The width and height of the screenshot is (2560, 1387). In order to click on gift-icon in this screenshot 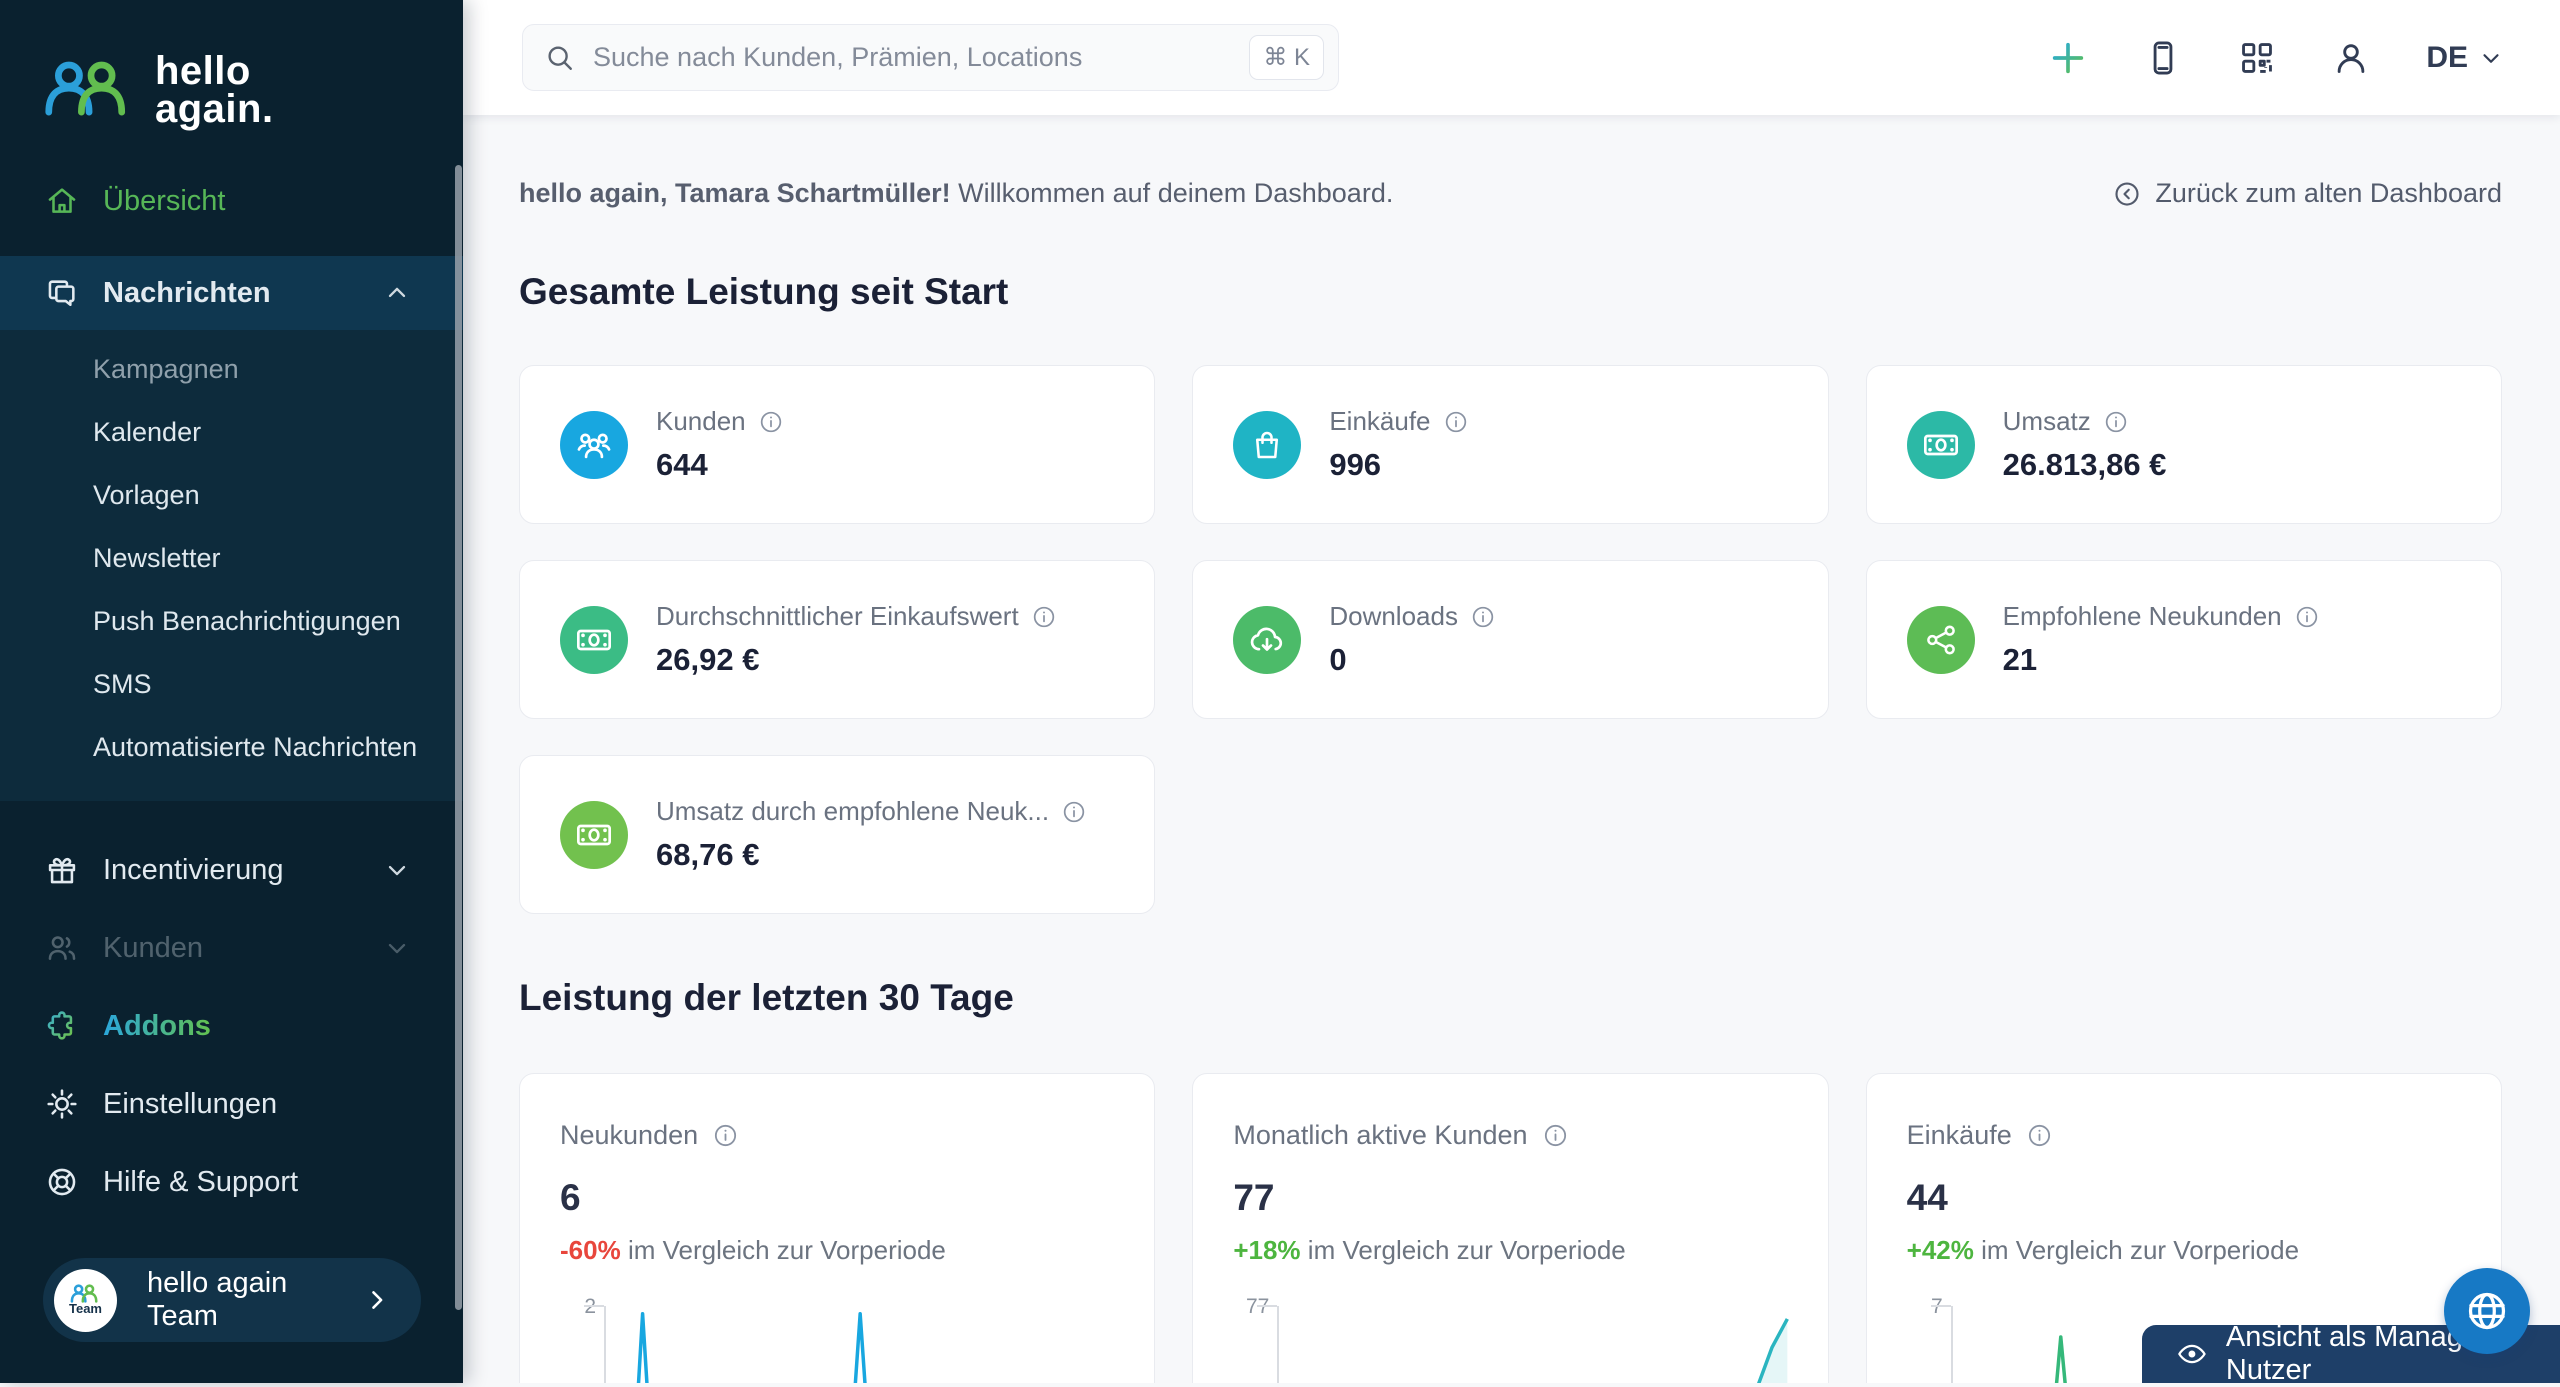, I will do `click(62, 870)`.